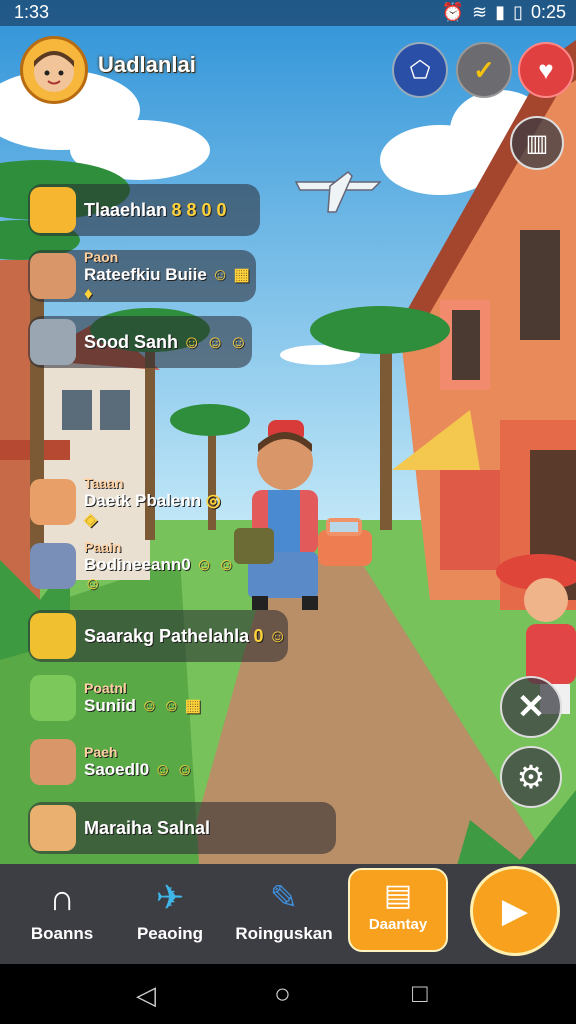  I want to click on trash-button: ▥, so click(537, 143).